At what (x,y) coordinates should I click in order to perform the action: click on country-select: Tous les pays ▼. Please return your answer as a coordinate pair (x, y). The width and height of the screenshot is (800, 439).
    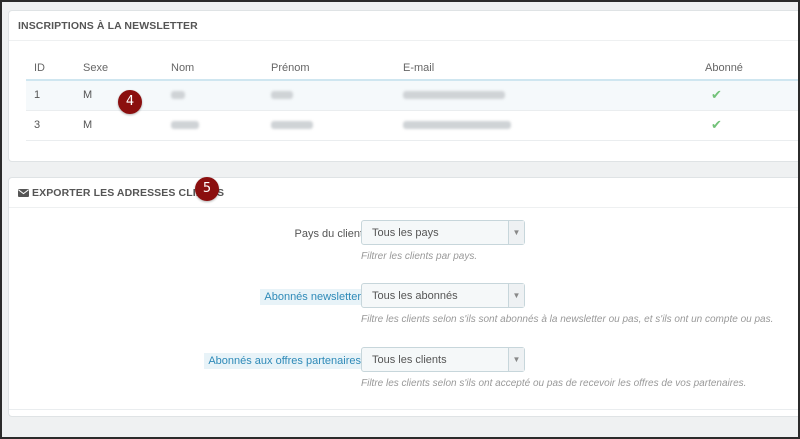
    Looking at the image, I should click on (443, 232).